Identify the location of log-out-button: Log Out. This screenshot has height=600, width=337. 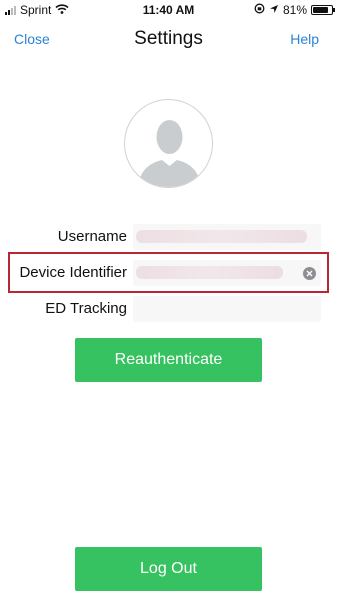
(168, 569).